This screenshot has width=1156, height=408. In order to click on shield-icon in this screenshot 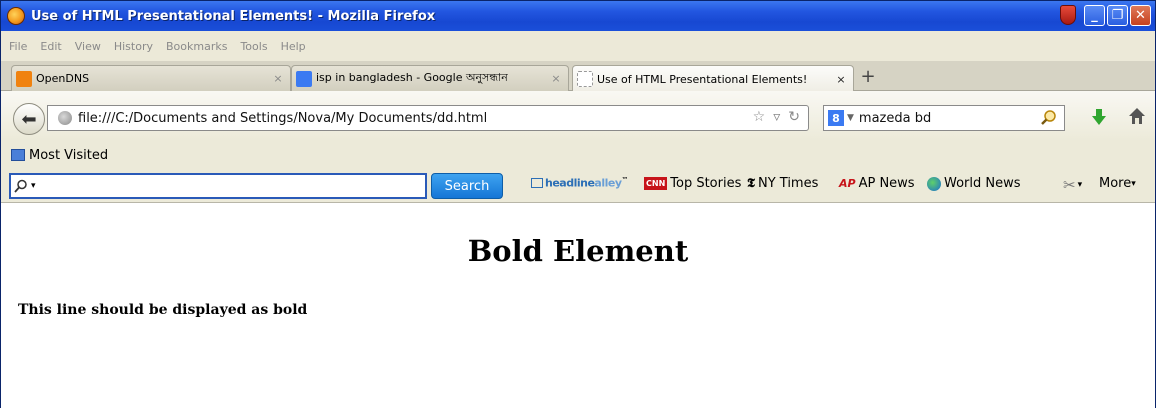, I will do `click(1068, 15)`.